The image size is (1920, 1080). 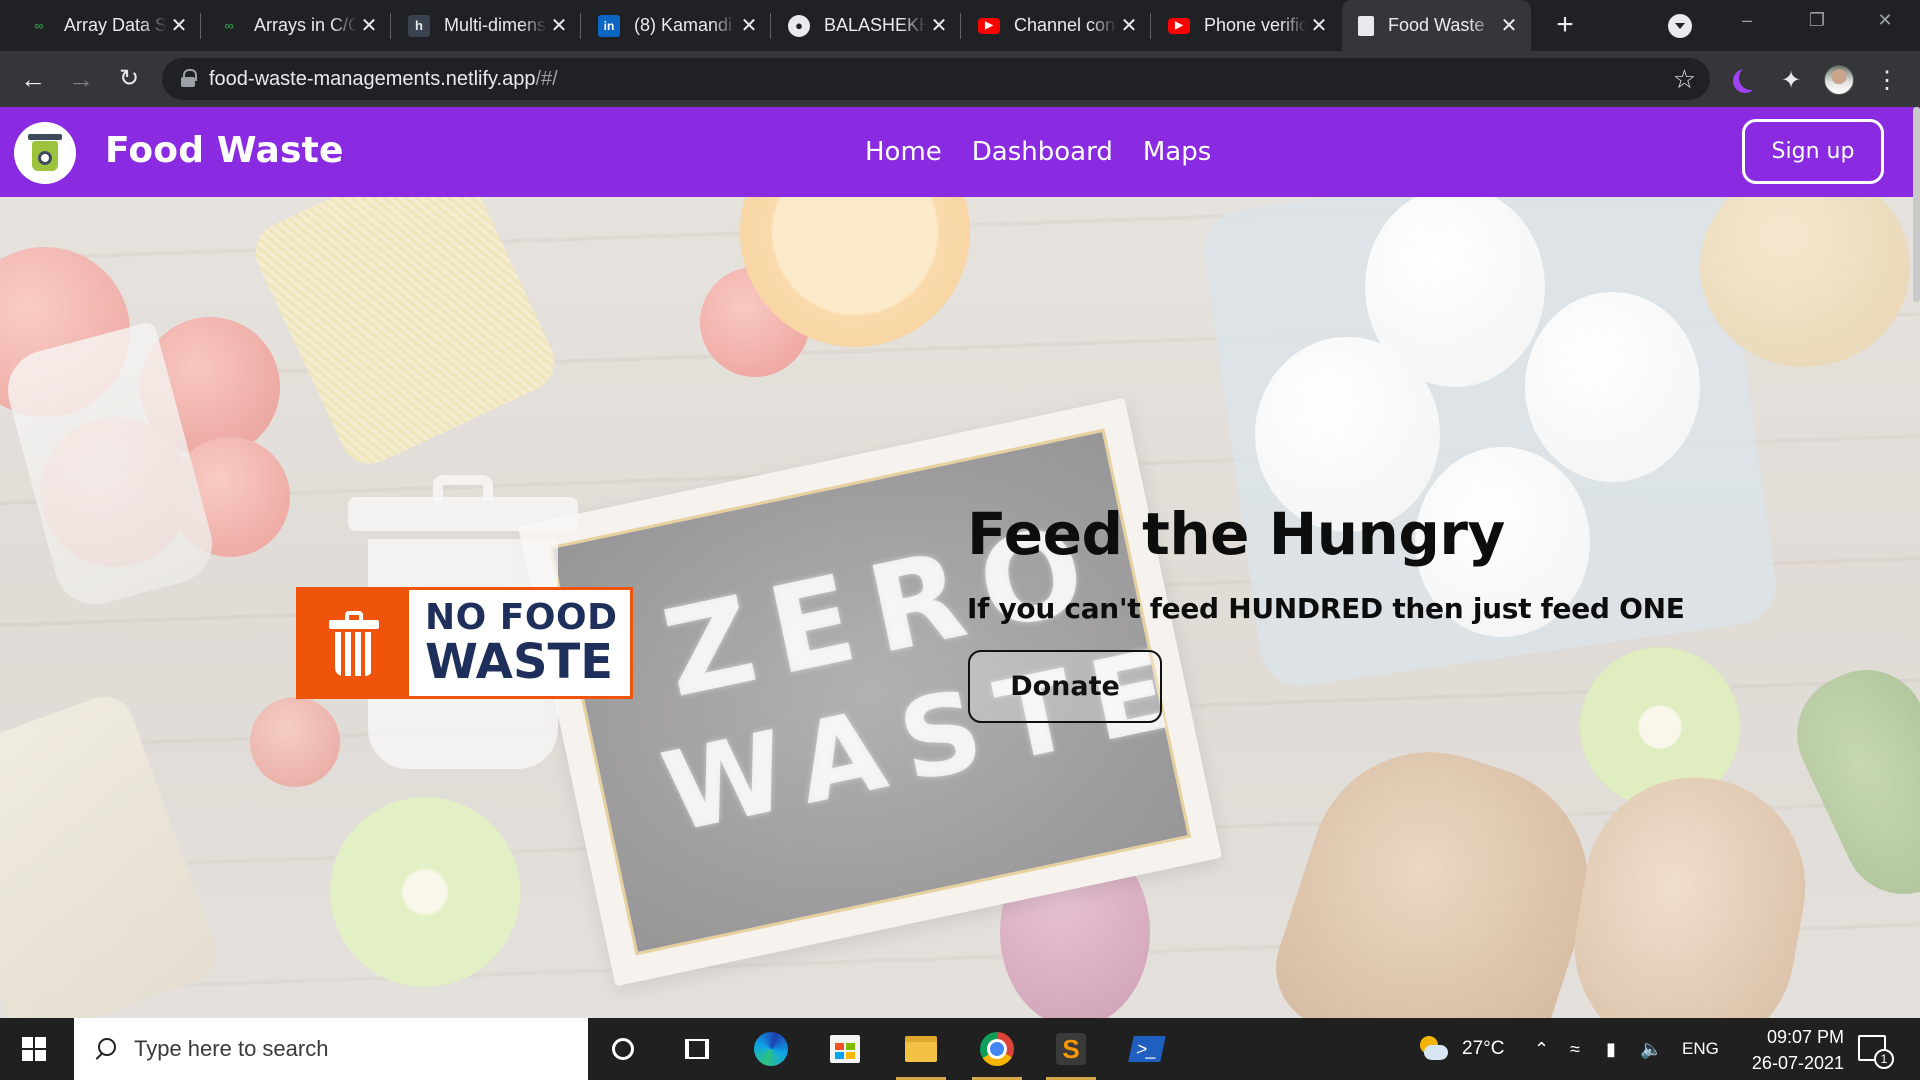 What do you see at coordinates (33, 80) in the screenshot?
I see `back-arrow-icon: ←` at bounding box center [33, 80].